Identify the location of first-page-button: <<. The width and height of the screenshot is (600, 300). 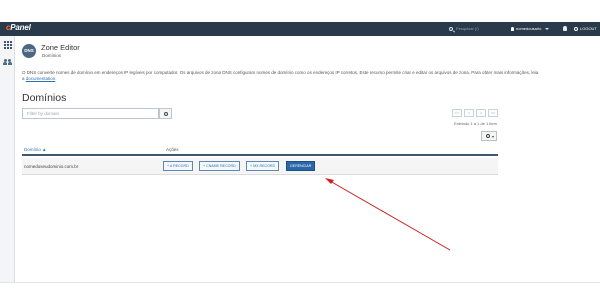
(457, 113).